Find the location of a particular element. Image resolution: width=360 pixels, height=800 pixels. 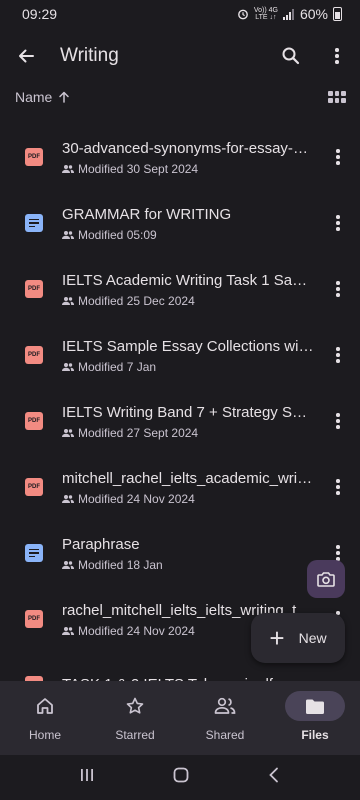

people-icon is located at coordinates (225, 705).